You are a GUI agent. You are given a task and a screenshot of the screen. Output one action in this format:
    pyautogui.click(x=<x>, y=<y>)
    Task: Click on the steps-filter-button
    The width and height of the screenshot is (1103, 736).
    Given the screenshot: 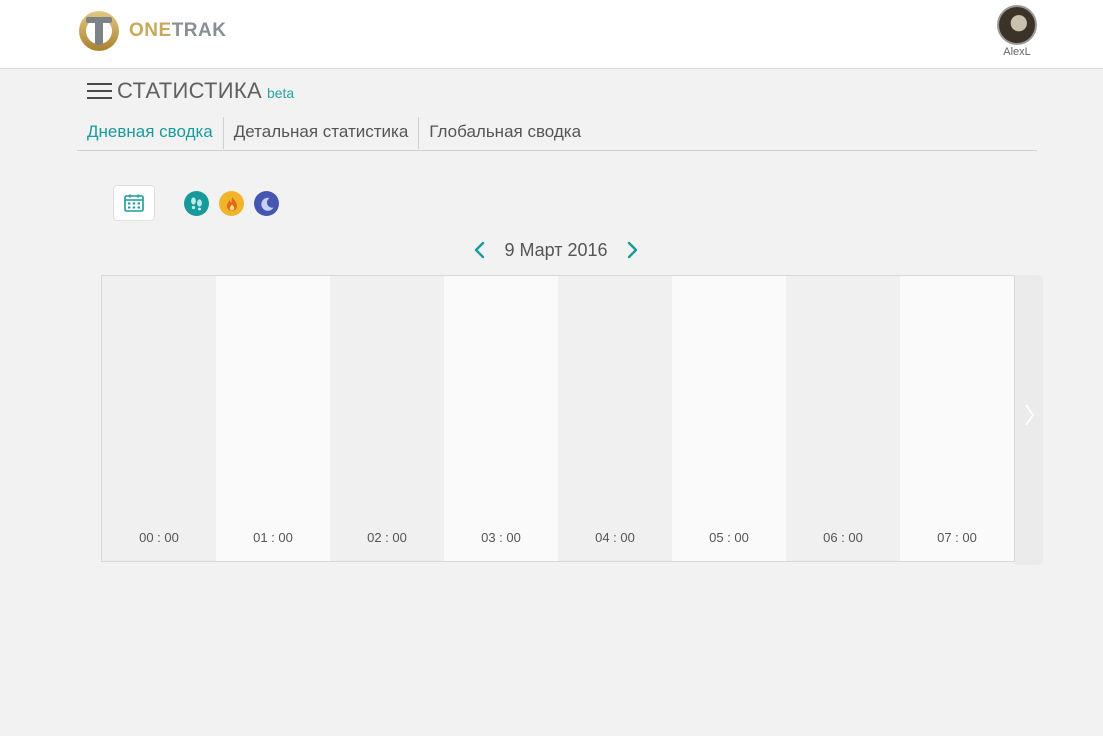 What is the action you would take?
    pyautogui.click(x=196, y=203)
    